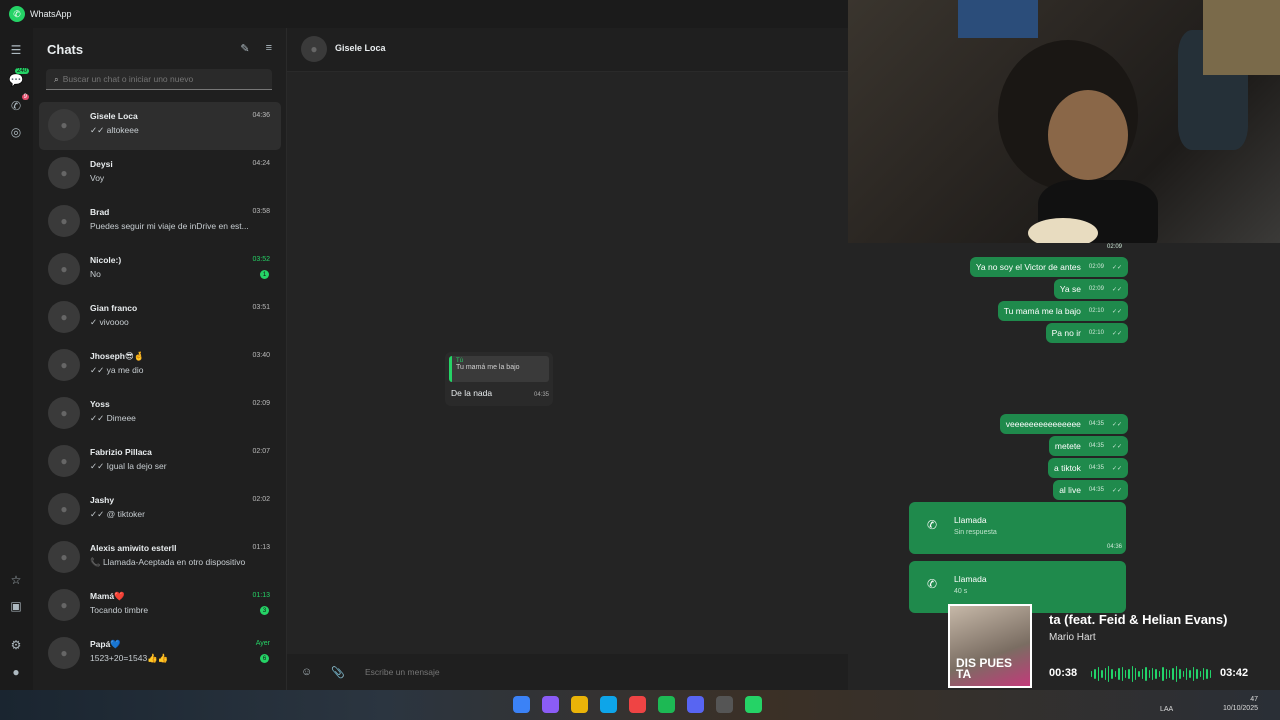  Describe the element at coordinates (550, 704) in the screenshot. I see `copilot-icon` at that location.